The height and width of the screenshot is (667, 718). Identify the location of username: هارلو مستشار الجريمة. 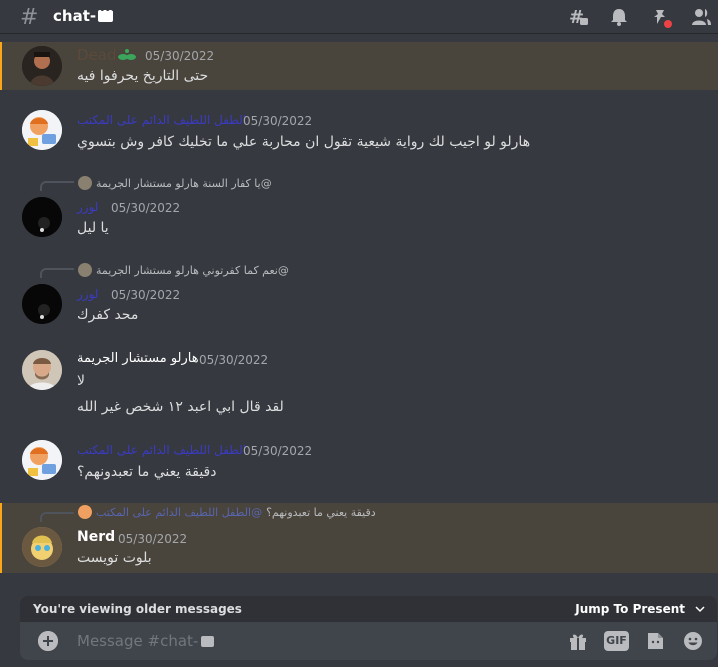
(138, 358).